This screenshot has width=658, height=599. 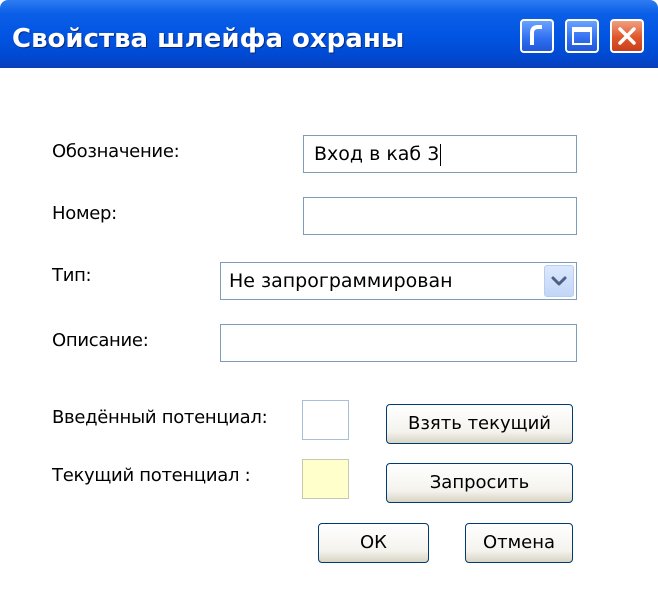 What do you see at coordinates (373, 543) in the screenshot?
I see `ok-button: ОК` at bounding box center [373, 543].